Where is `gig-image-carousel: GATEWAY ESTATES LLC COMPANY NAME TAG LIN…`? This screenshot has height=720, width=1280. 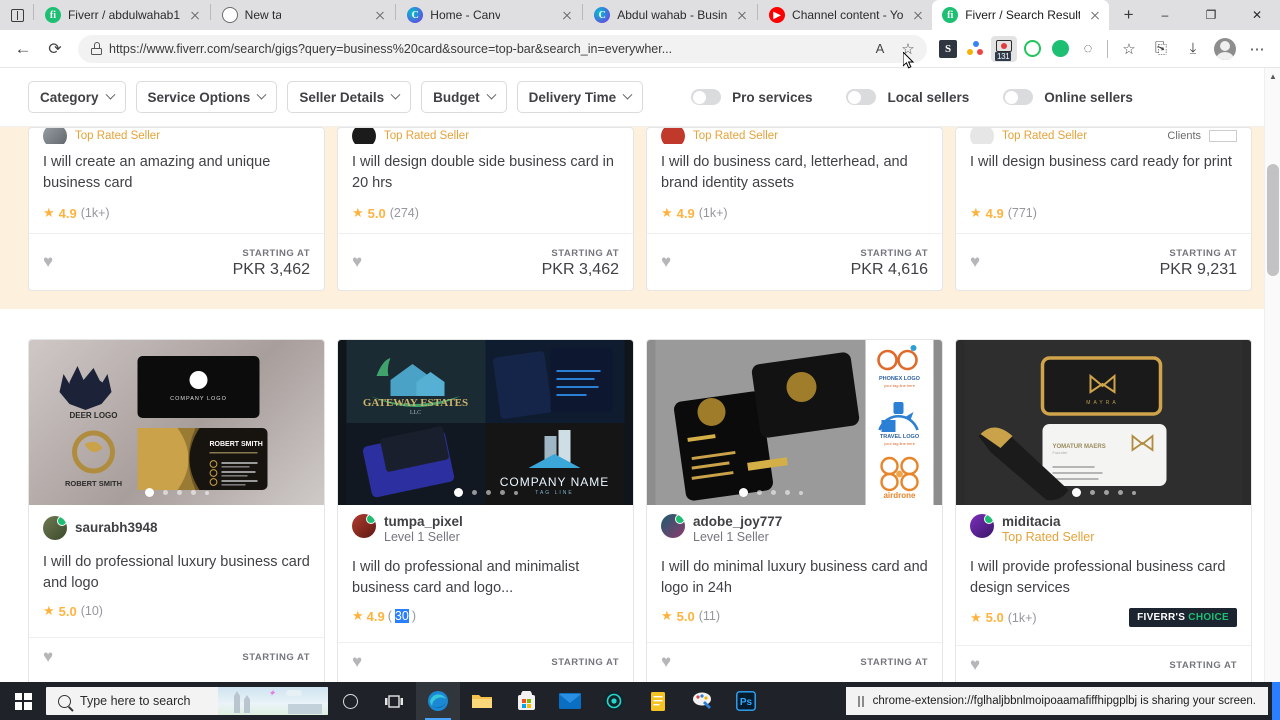 gig-image-carousel: GATEWAY ESTATES LLC COMPANY NAME TAG LIN… is located at coordinates (485, 422).